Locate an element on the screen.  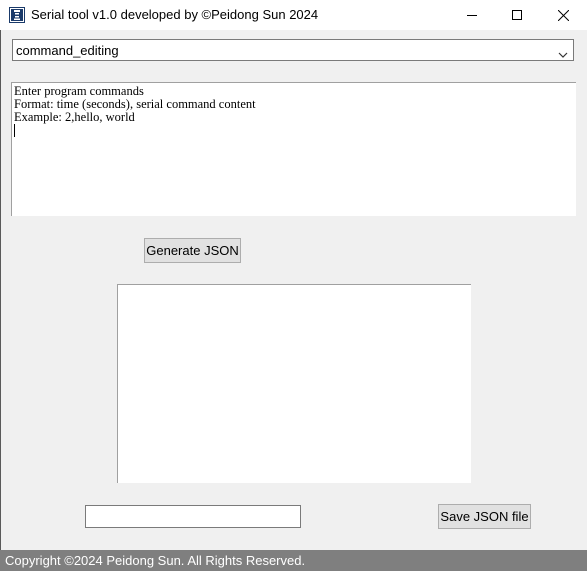
save-json-button: Save JSON file is located at coordinates (484, 516).